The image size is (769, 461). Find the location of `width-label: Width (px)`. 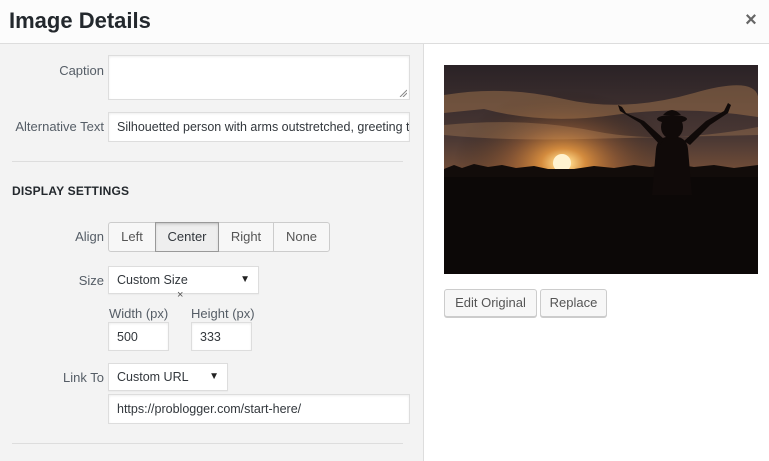

width-label: Width (px) is located at coordinates (139, 313).